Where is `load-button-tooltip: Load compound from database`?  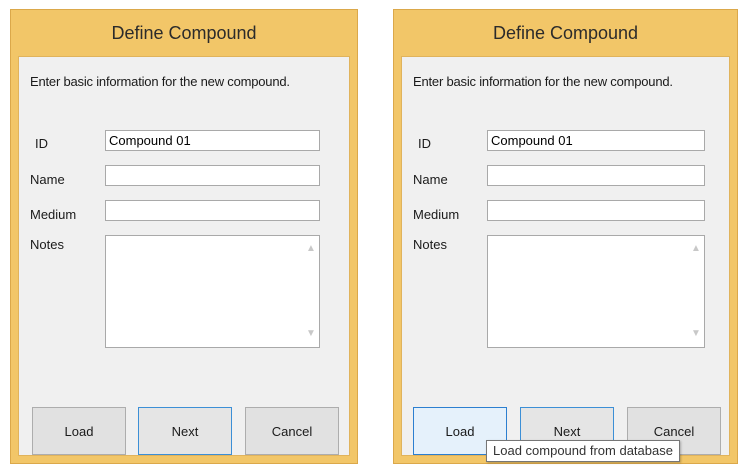 load-button-tooltip: Load compound from database is located at coordinates (583, 451).